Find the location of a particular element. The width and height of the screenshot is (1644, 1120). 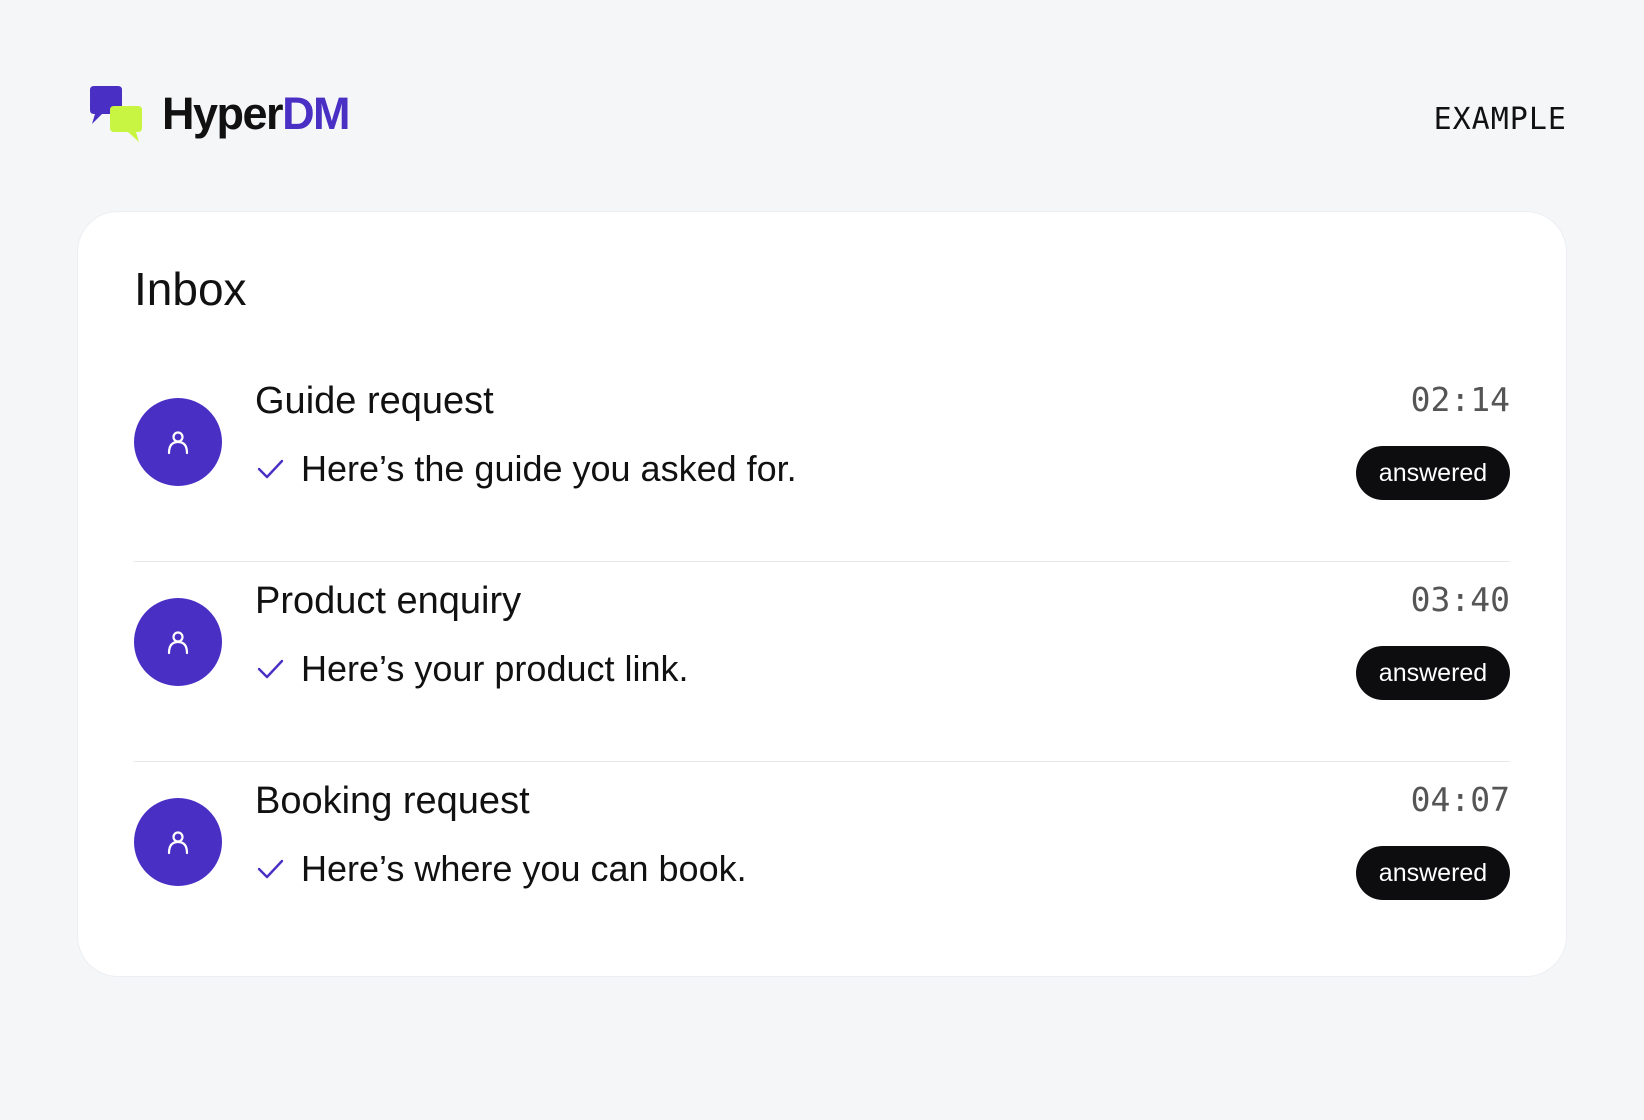

conversation-preview: Here’s the guide you asked for. is located at coordinates (526, 469).